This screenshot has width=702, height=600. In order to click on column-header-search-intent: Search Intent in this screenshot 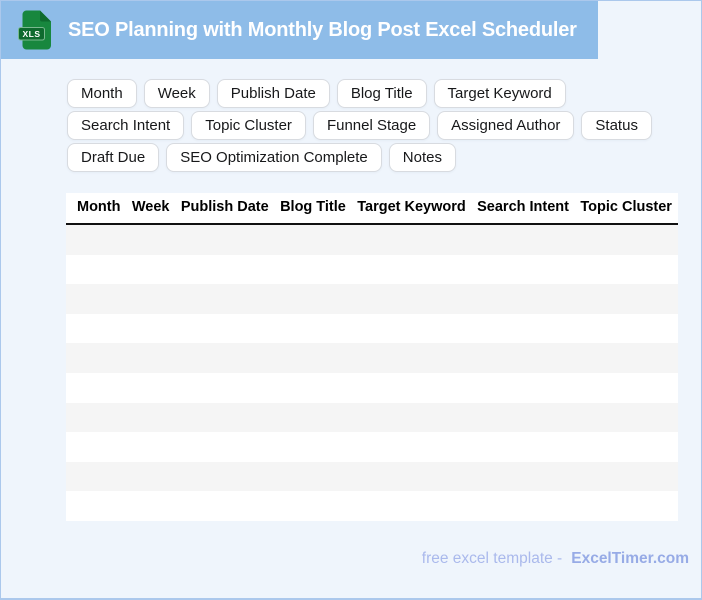, I will do `click(523, 207)`.